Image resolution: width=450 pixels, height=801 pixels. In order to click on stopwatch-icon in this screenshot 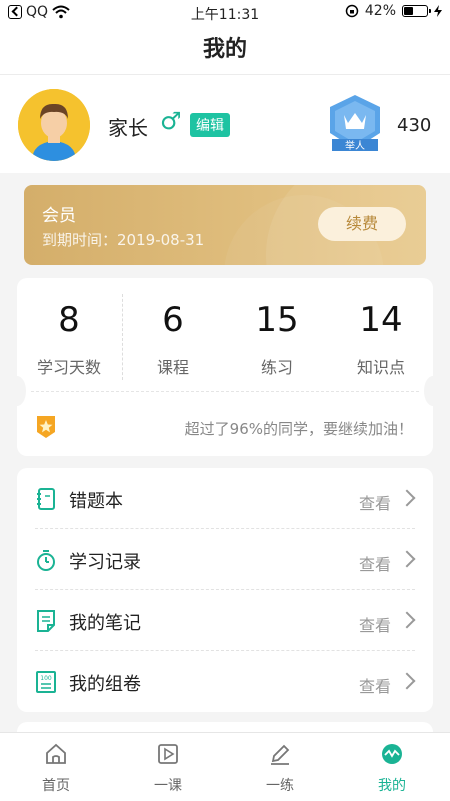, I will do `click(46, 560)`.